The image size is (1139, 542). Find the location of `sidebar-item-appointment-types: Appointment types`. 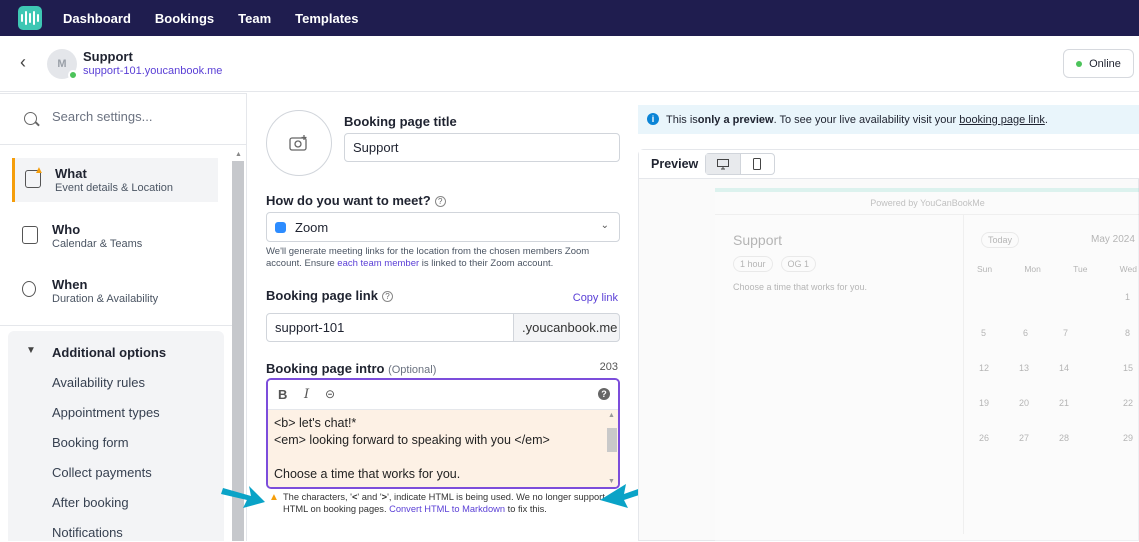

sidebar-item-appointment-types: Appointment types is located at coordinates (106, 412).